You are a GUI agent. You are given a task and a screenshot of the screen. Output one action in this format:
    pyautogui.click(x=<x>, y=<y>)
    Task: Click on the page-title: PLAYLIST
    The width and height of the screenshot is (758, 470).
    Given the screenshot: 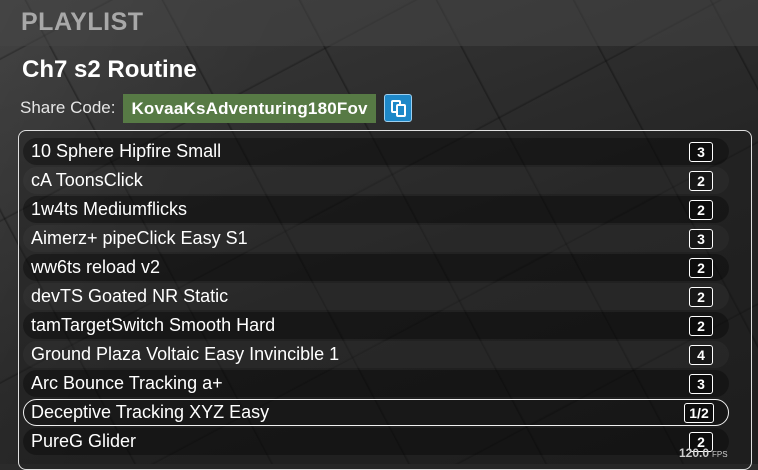 What is the action you would take?
    pyautogui.click(x=82, y=22)
    